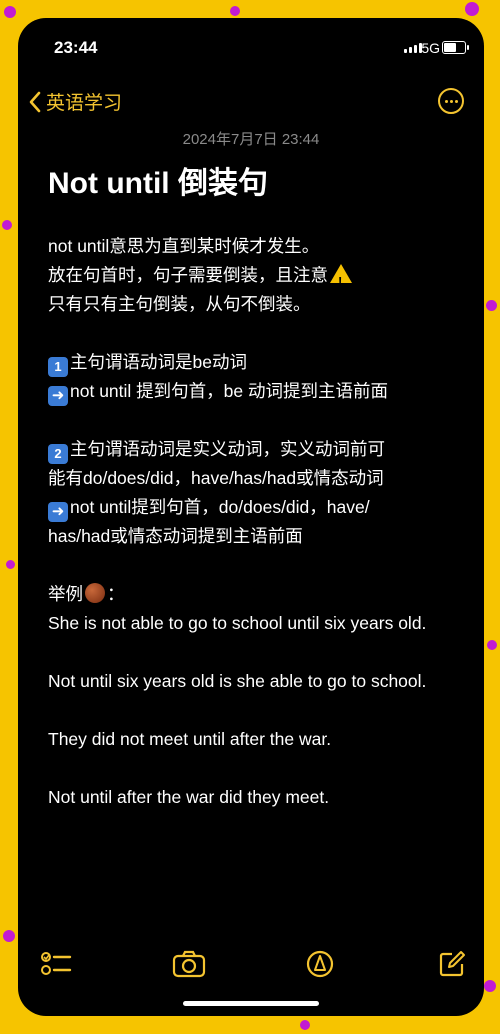 The image size is (500, 1034). I want to click on point-2-line: 2 主句谓语动词是实义动词，实义动词前可, so click(254, 449).